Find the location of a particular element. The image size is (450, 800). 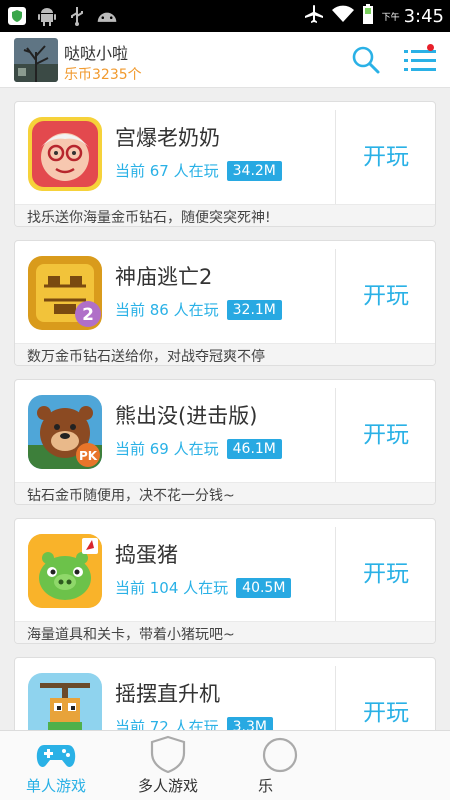

system-icons: 下午 3:45 is located at coordinates (374, 16).